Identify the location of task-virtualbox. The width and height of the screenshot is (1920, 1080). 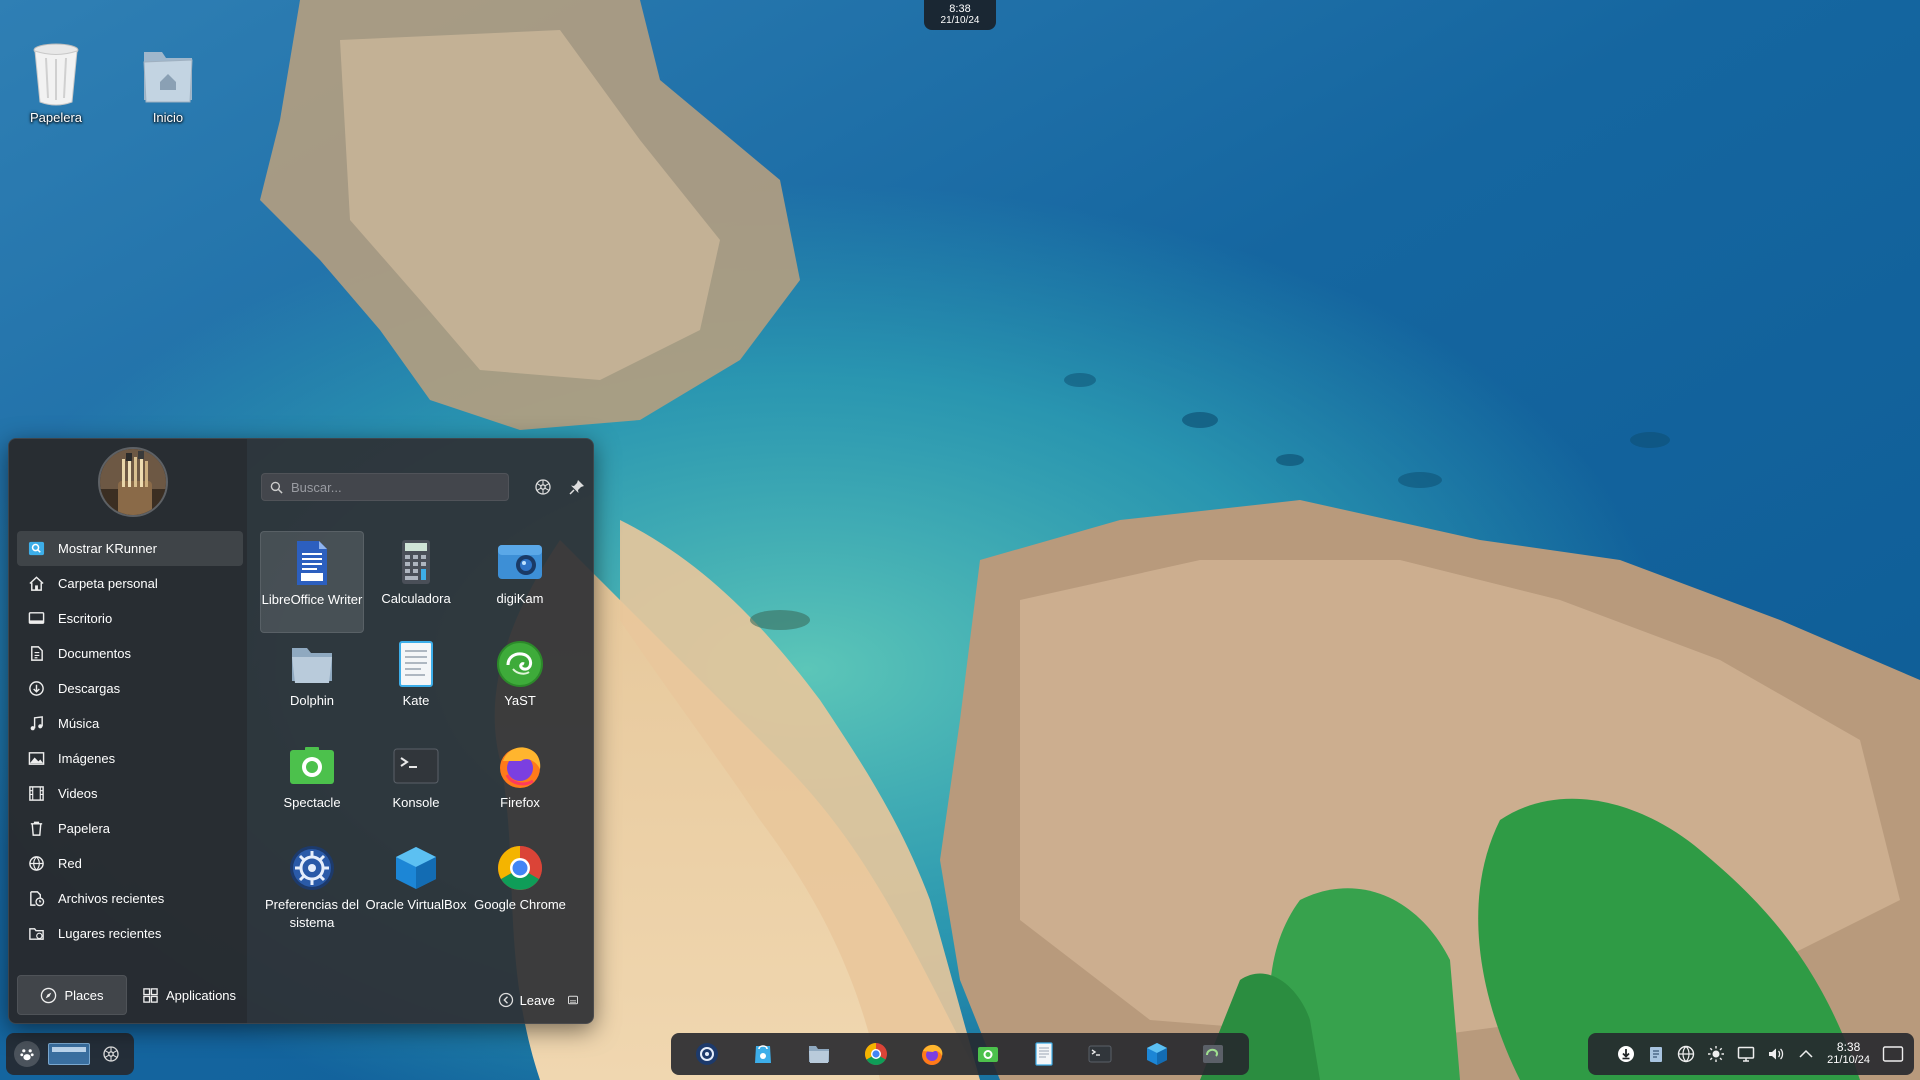
(1157, 1054).